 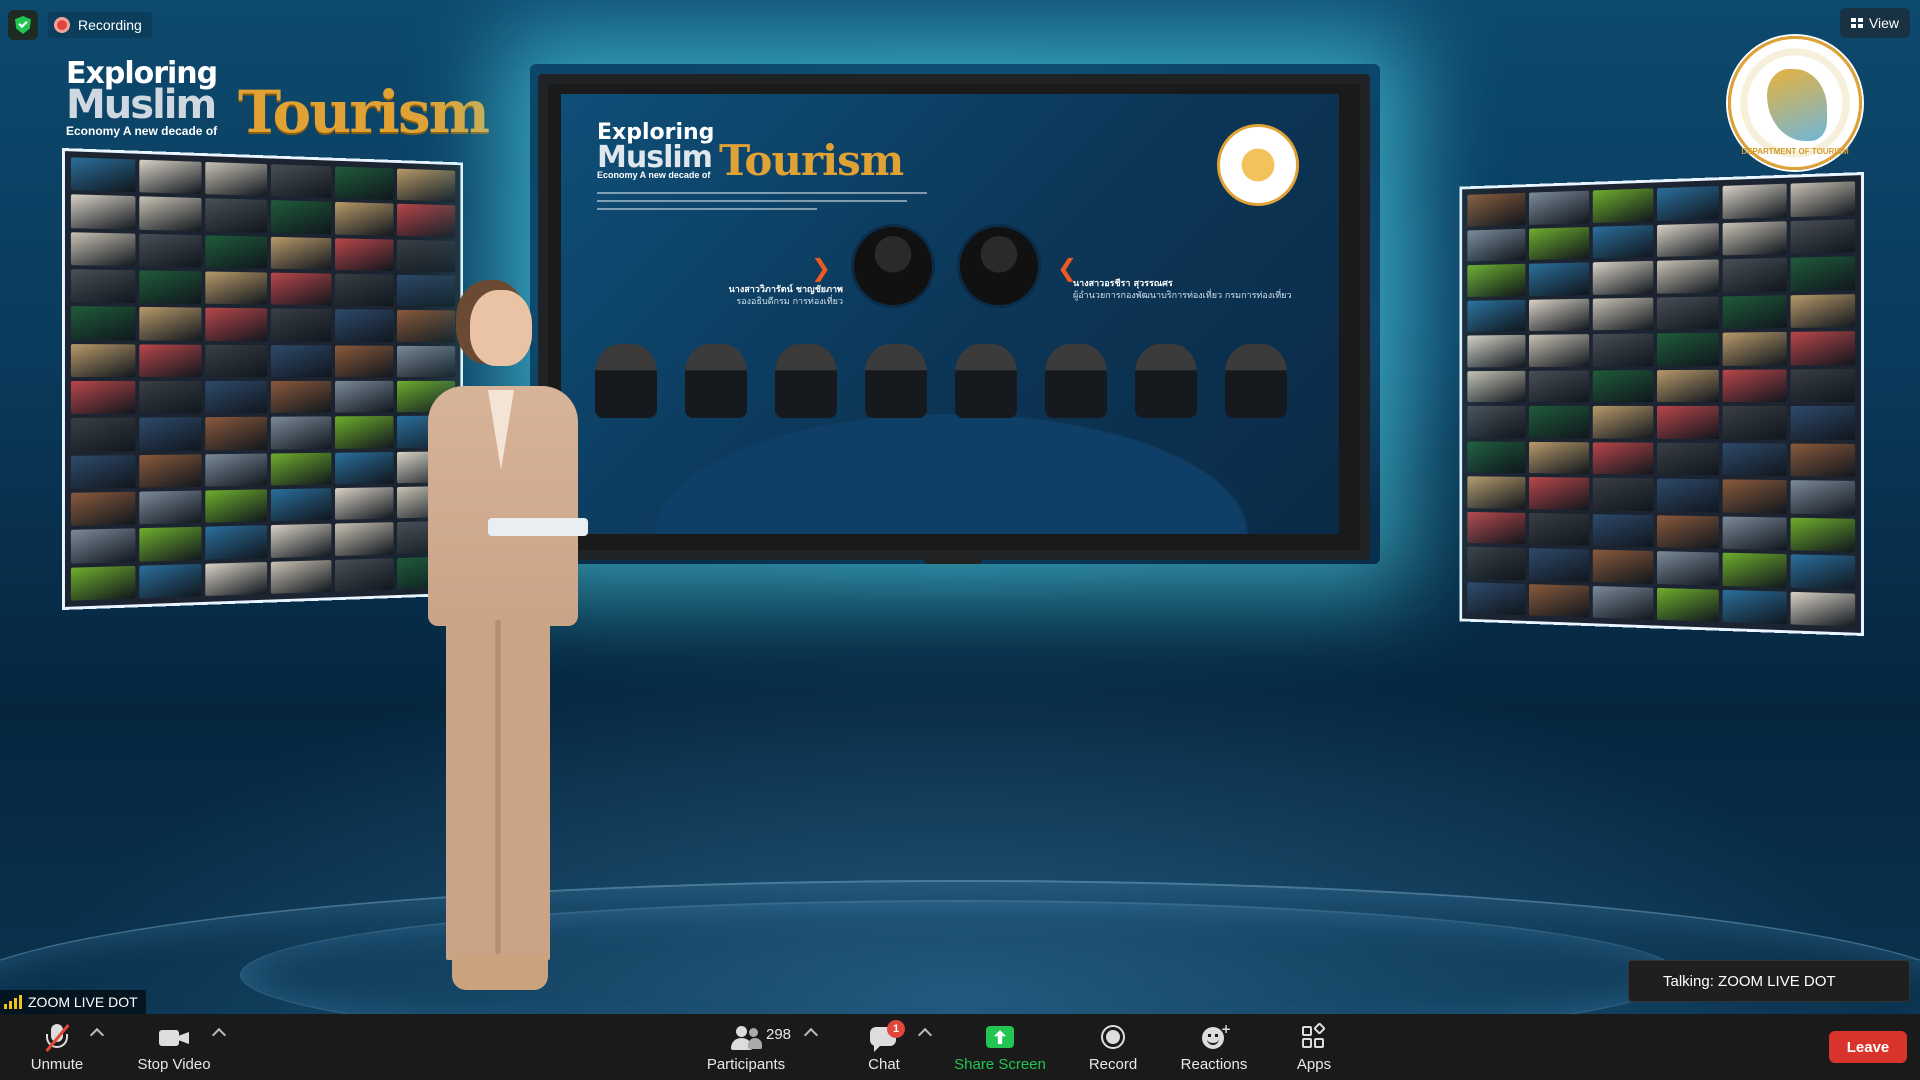 I want to click on view-label: View, so click(x=1884, y=23).